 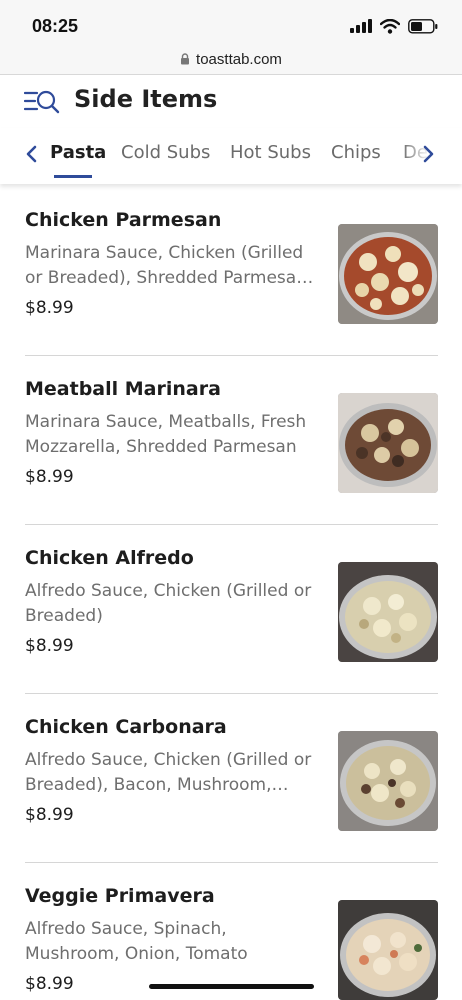 What do you see at coordinates (390, 26) in the screenshot?
I see `wifi-icon` at bounding box center [390, 26].